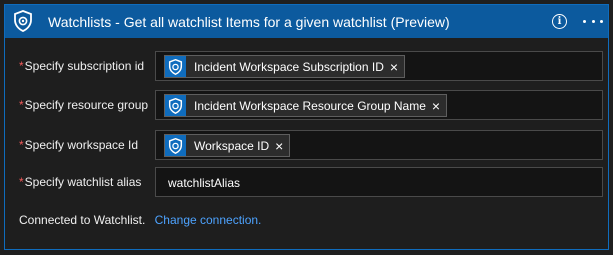 The image size is (613, 255). I want to click on more-options-icon, so click(593, 21).